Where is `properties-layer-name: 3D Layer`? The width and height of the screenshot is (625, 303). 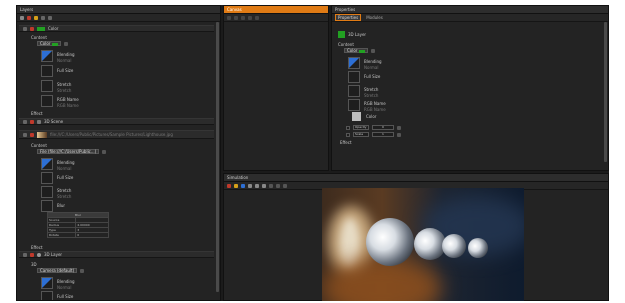 properties-layer-name: 3D Layer is located at coordinates (357, 34).